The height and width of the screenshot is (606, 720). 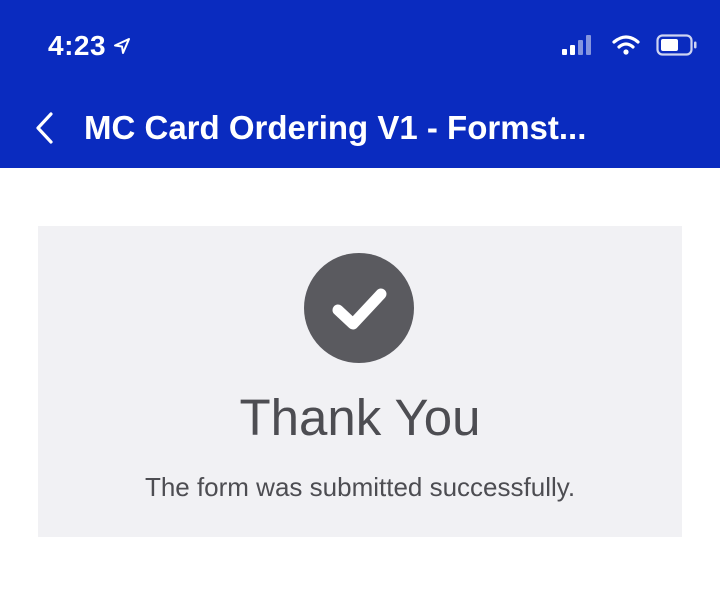 What do you see at coordinates (360, 417) in the screenshot?
I see `thank-you-heading: Thank You` at bounding box center [360, 417].